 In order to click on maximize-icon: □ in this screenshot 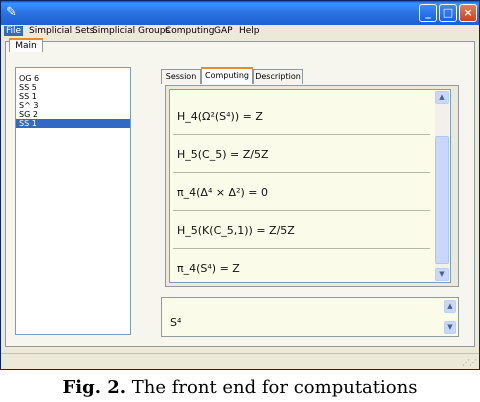, I will do `click(448, 12)`.